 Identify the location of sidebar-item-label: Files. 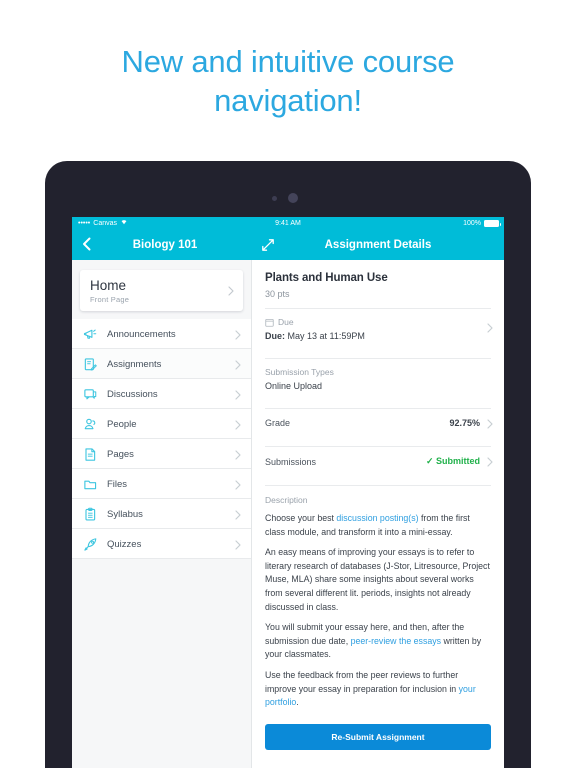
(117, 484).